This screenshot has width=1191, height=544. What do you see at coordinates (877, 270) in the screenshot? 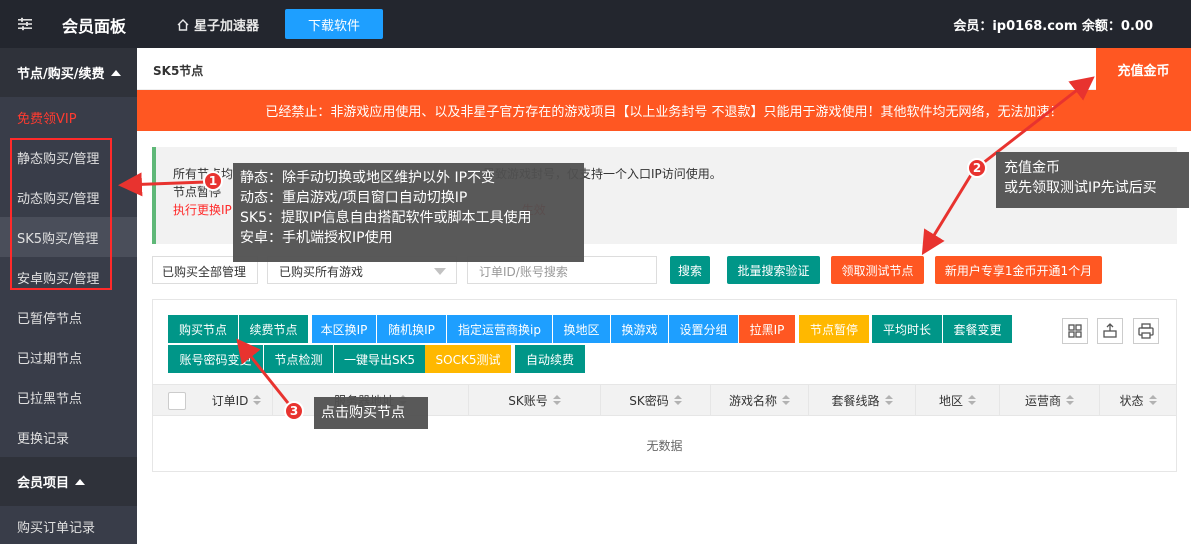
I see `trial-node-button: 领取测试节点` at bounding box center [877, 270].